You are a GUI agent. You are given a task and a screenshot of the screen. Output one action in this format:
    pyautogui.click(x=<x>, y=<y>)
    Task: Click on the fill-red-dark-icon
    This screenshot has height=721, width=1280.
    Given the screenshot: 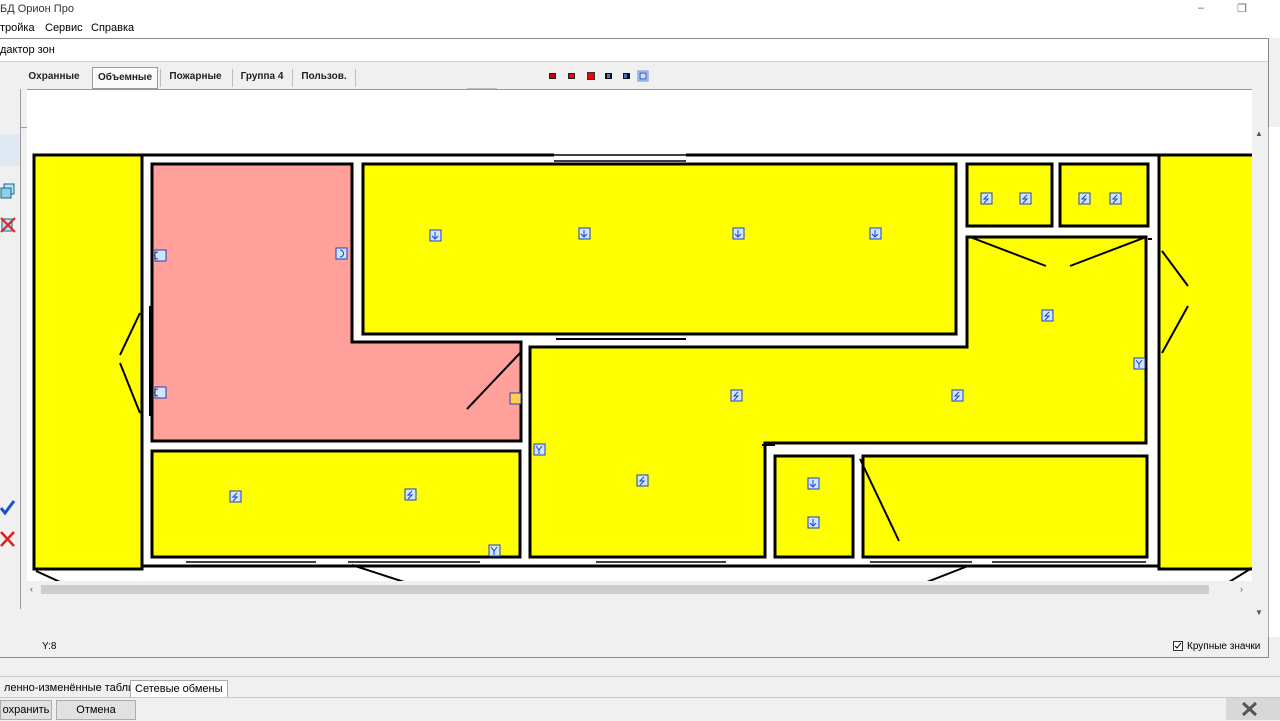 What is the action you would take?
    pyautogui.click(x=552, y=76)
    